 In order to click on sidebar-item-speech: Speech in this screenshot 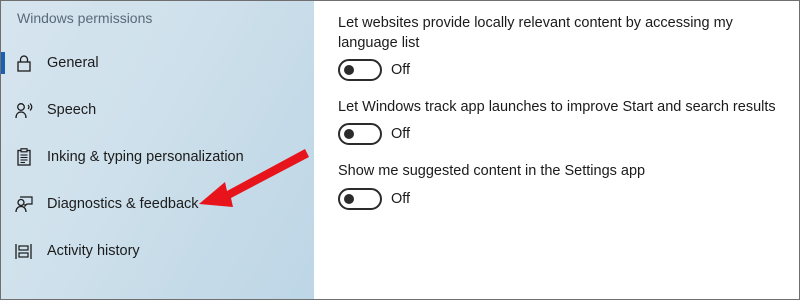, I will do `click(157, 110)`.